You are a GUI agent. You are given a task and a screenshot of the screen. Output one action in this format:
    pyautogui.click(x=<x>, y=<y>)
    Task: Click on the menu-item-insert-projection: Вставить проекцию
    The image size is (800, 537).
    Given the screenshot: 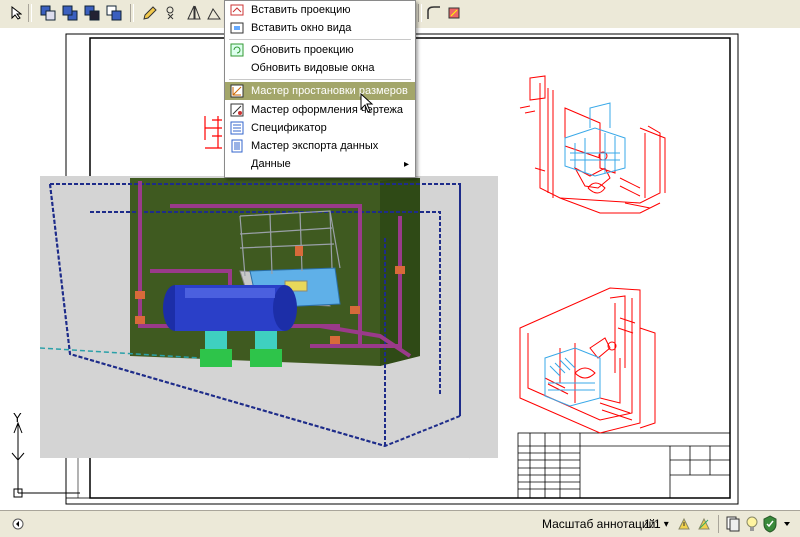 What is the action you would take?
    pyautogui.click(x=320, y=10)
    